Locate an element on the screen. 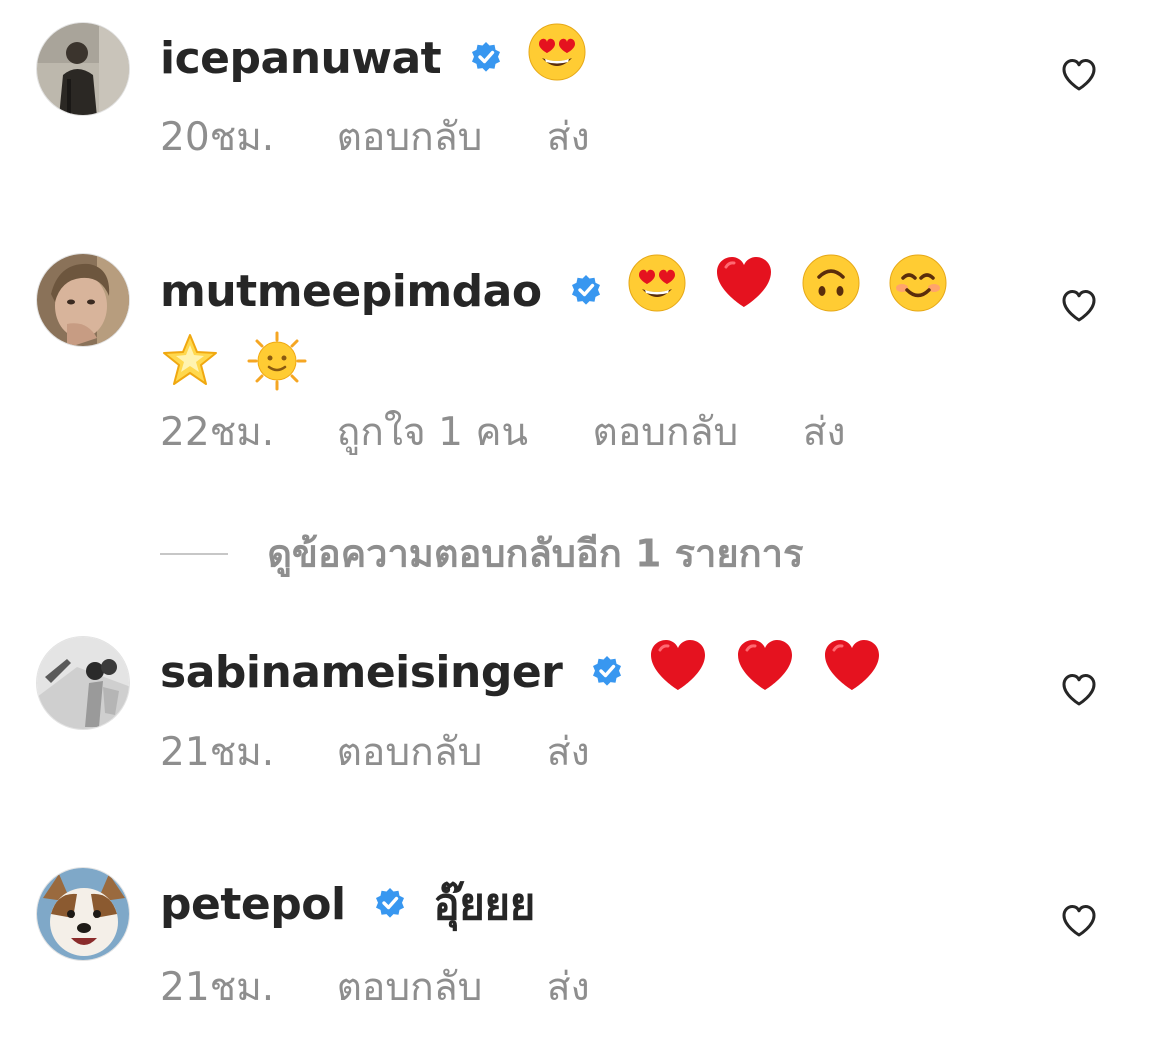  comment-meta: 22ชม. ถูกใจ 1 คน ตอบกลับ ส่ง is located at coordinates (529, 433).